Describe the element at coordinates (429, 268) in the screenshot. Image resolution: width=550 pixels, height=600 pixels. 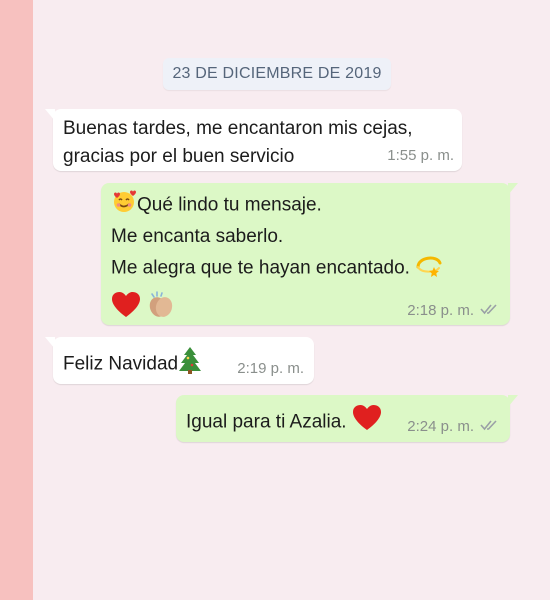
I see `dizzy-icon` at that location.